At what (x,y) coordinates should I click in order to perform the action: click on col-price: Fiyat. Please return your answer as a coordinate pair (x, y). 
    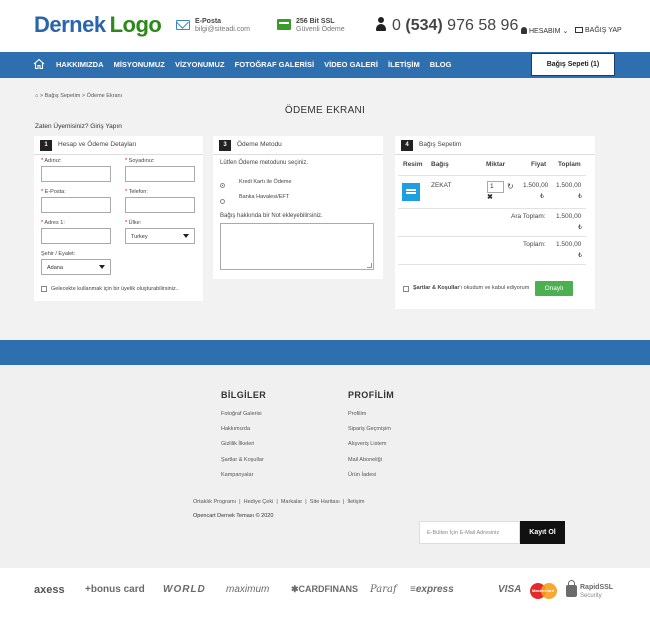
    Looking at the image, I should click on (539, 164).